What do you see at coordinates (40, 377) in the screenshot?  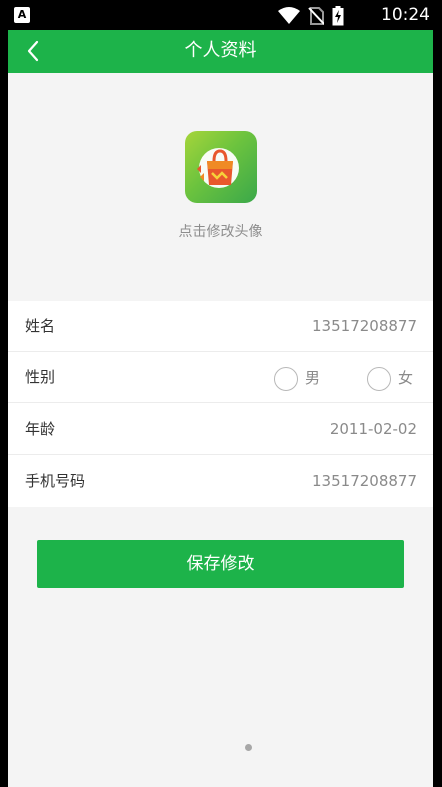 I see `gender-label: 性别` at bounding box center [40, 377].